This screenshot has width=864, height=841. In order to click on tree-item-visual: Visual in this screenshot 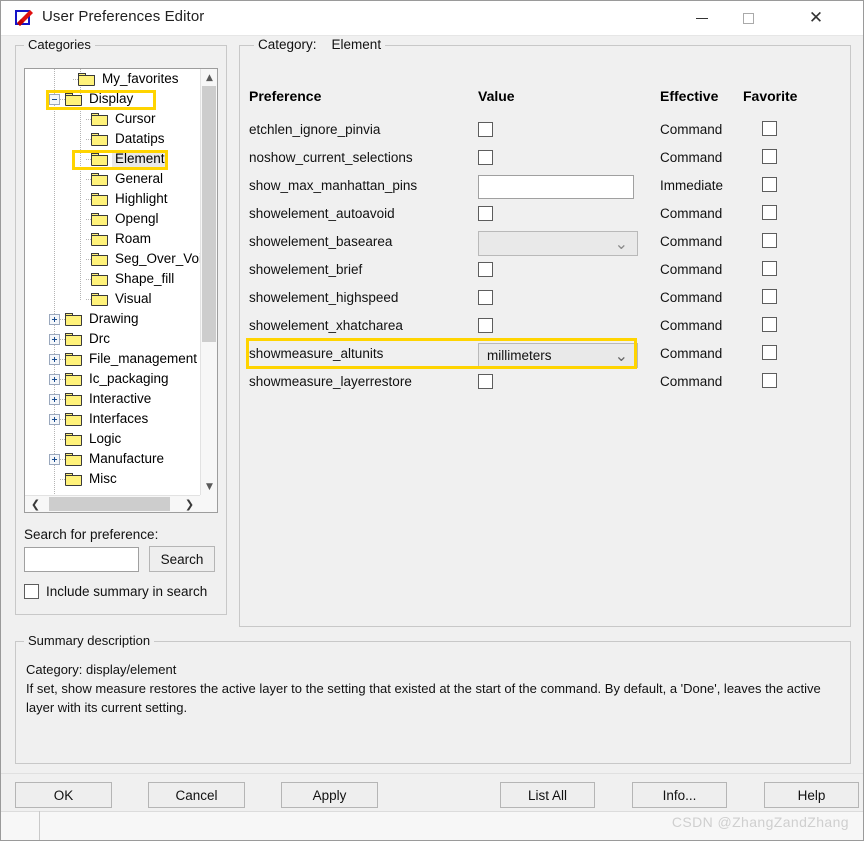, I will do `click(112, 299)`.